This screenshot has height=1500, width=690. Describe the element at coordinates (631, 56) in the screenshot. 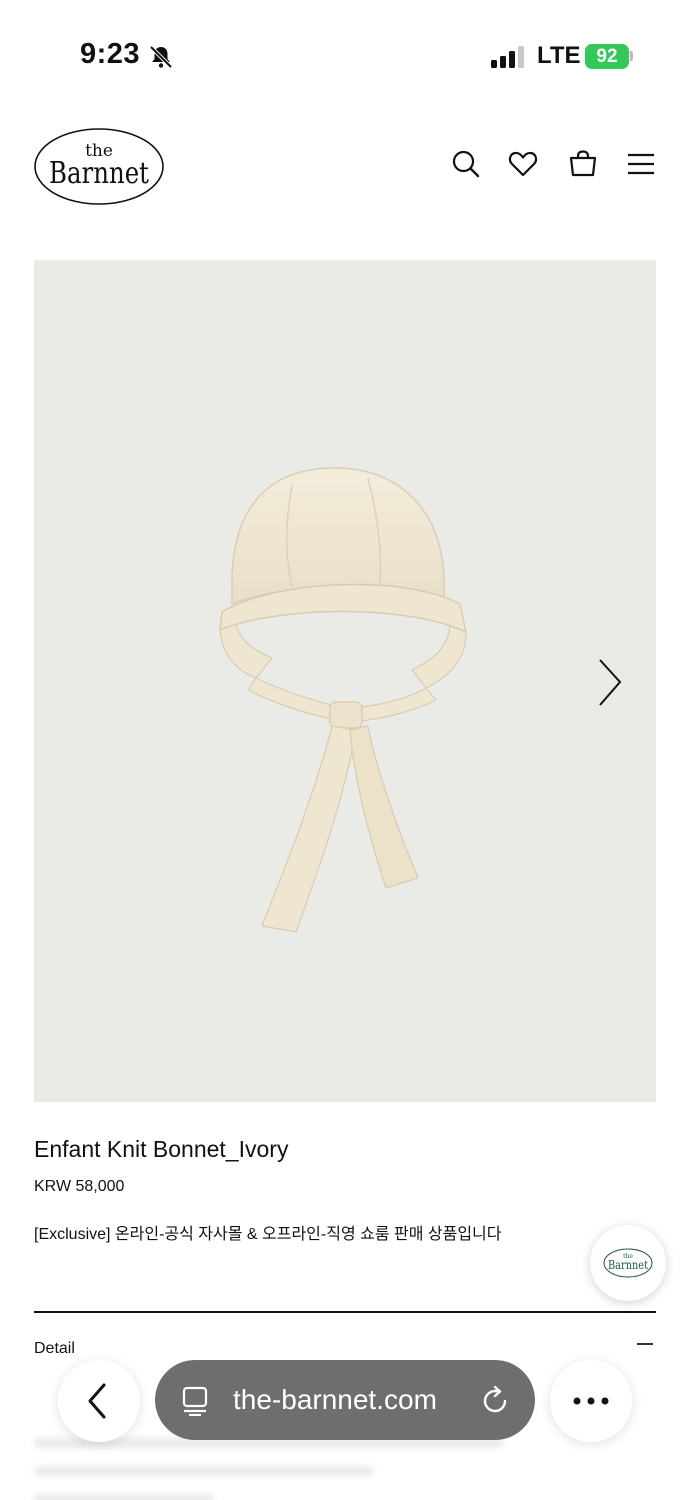

I see `battery-nub` at that location.